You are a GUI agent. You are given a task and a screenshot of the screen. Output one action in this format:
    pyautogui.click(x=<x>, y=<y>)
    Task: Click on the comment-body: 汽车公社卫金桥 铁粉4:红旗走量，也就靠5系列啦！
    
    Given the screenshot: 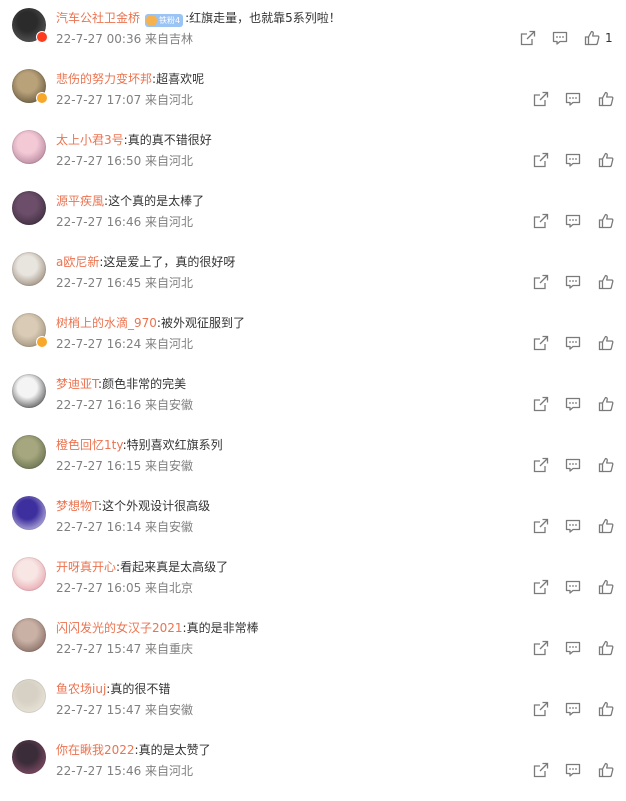 What is the action you would take?
    pyautogui.click(x=198, y=18)
    